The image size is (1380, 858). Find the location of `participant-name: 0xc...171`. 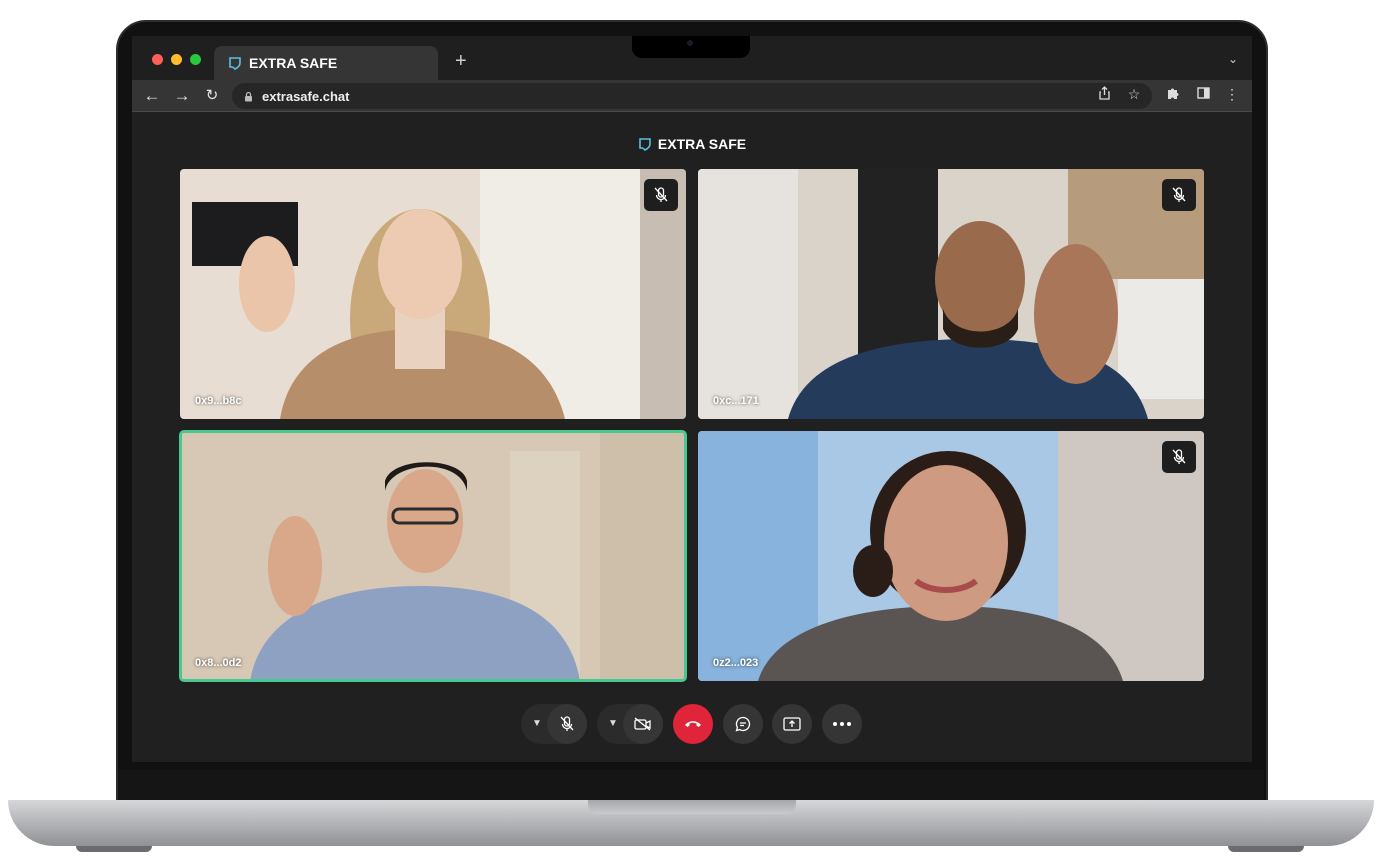

participant-name: 0xc...171 is located at coordinates (736, 401).